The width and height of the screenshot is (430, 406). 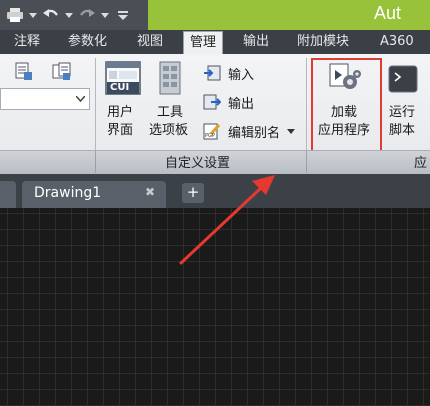 What do you see at coordinates (170, 112) in the screenshot?
I see `tool-palettes-label-line1: 工具` at bounding box center [170, 112].